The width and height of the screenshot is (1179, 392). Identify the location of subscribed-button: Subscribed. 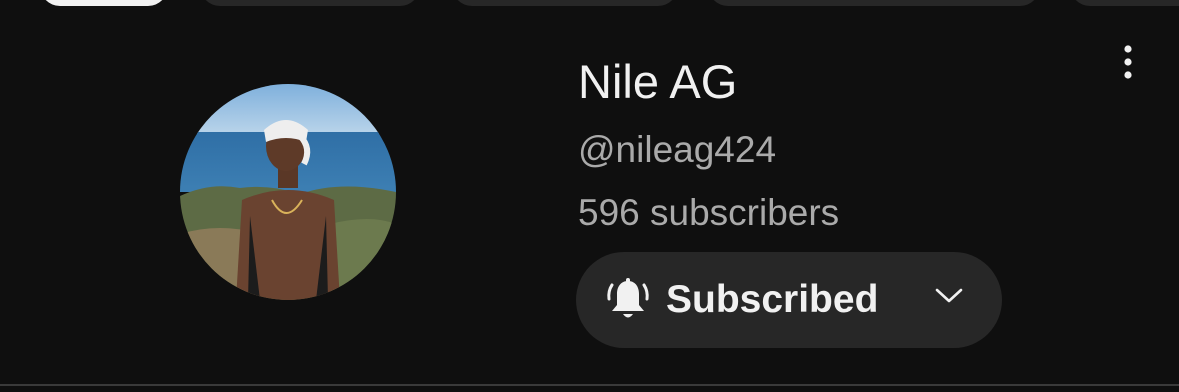
(789, 300).